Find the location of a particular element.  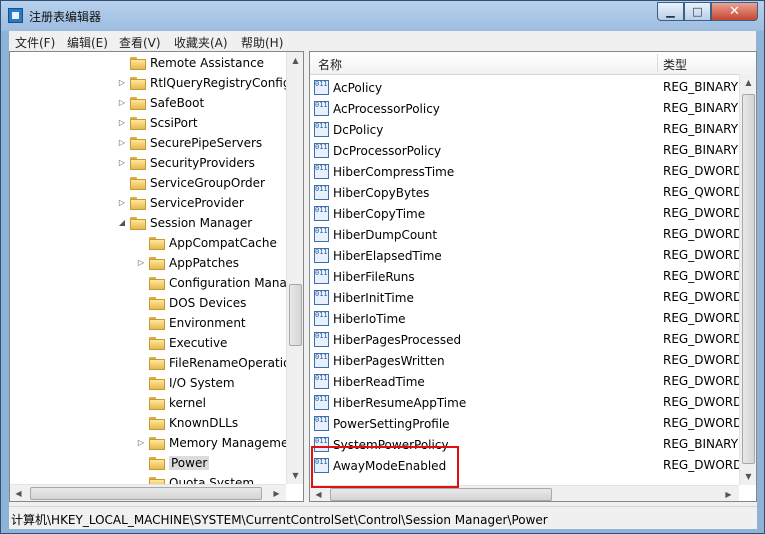

list-item: 011 110 DcPolicy is located at coordinates (348, 129).